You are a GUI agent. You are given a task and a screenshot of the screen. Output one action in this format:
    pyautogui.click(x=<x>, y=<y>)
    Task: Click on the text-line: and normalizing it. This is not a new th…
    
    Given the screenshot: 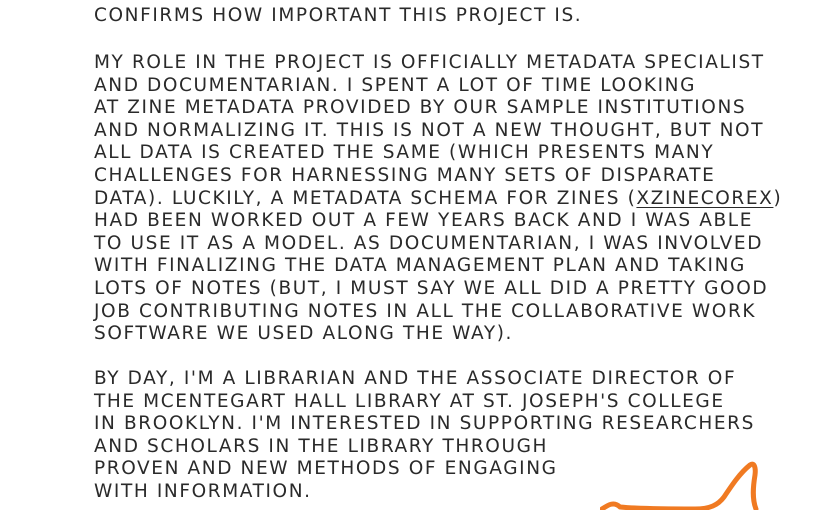 What is the action you would take?
    pyautogui.click(x=429, y=130)
    